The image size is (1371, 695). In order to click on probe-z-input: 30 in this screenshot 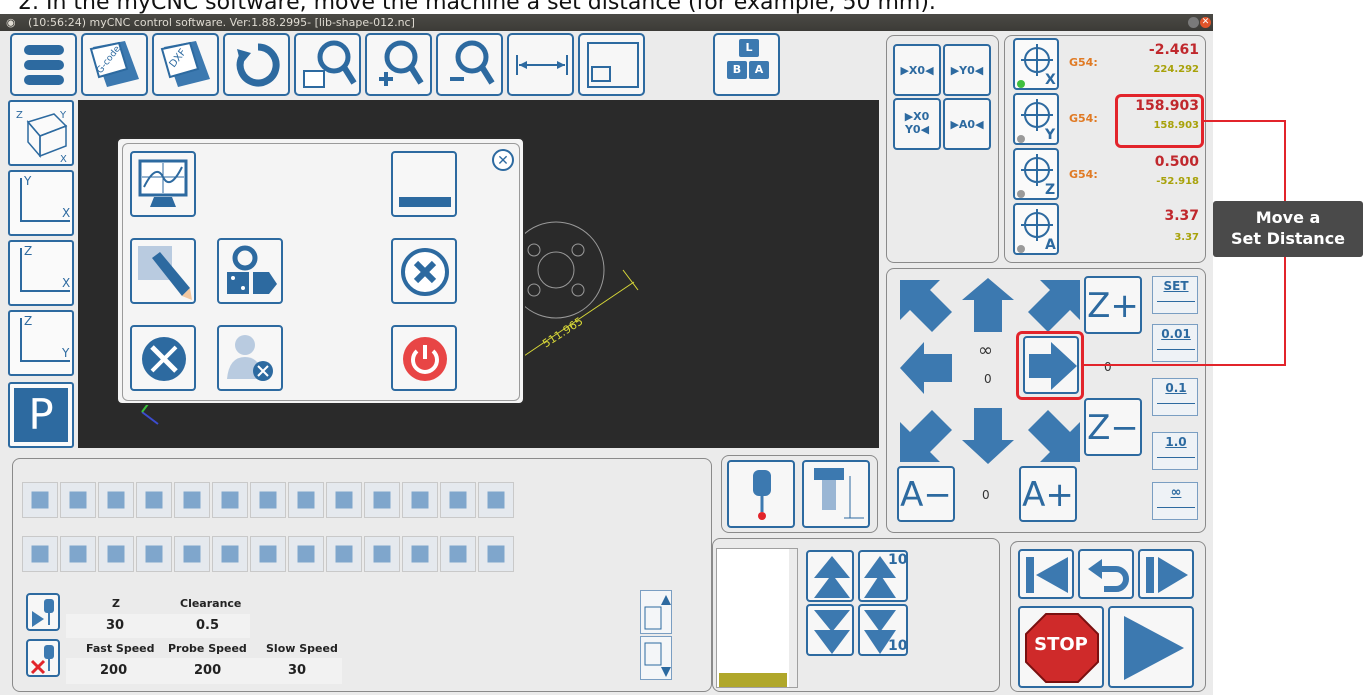, I will do `click(115, 625)`.